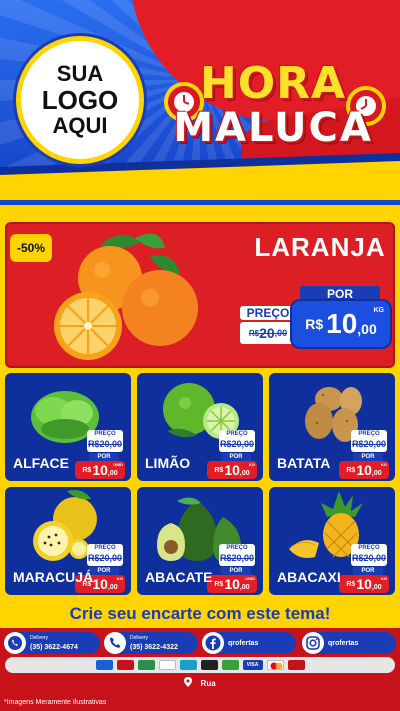 This screenshot has width=400, height=711. I want to click on product-name: ALFACE, so click(41, 463).